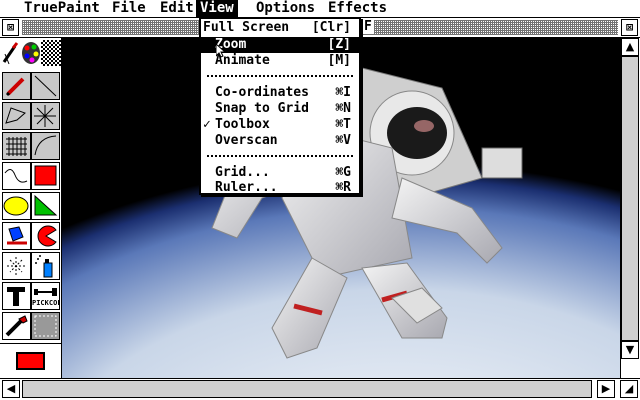 Image resolution: width=640 pixels, height=400 pixels. Describe the element at coordinates (16, 146) in the screenshot. I see `grid-fill-icon` at that location.